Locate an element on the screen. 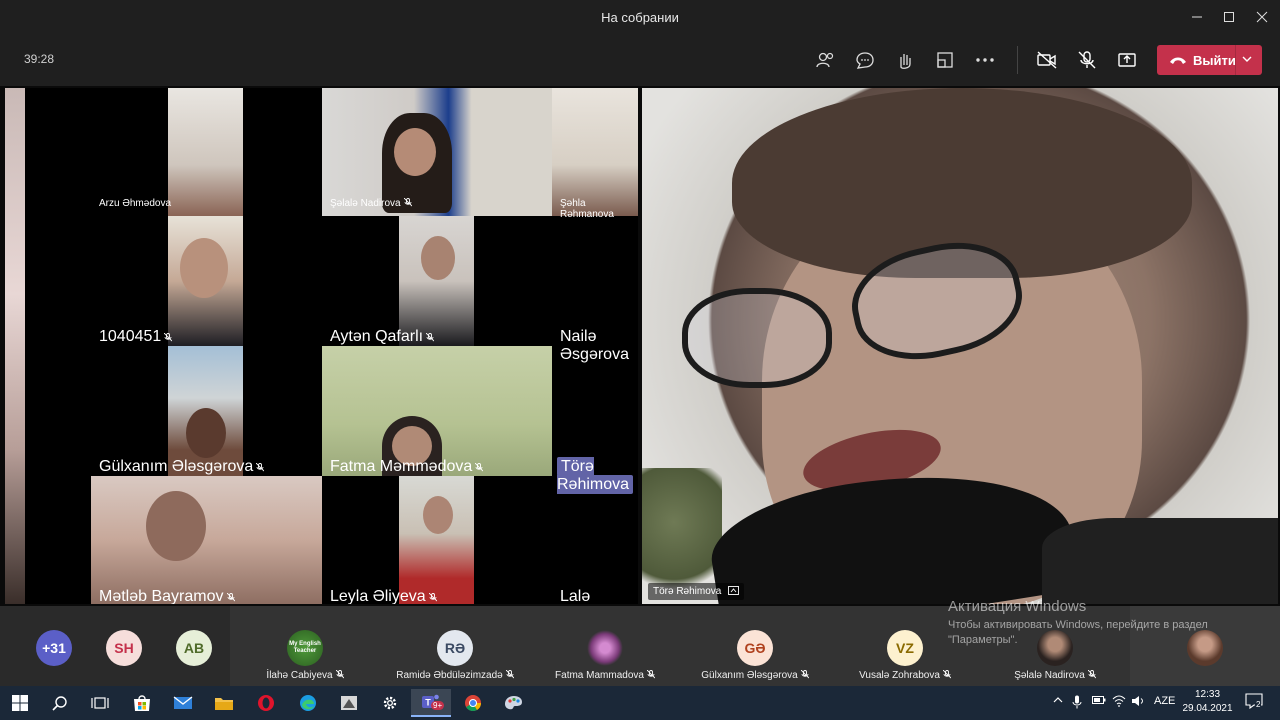 This screenshot has width=1280, height=720. participants-button is located at coordinates (825, 60).